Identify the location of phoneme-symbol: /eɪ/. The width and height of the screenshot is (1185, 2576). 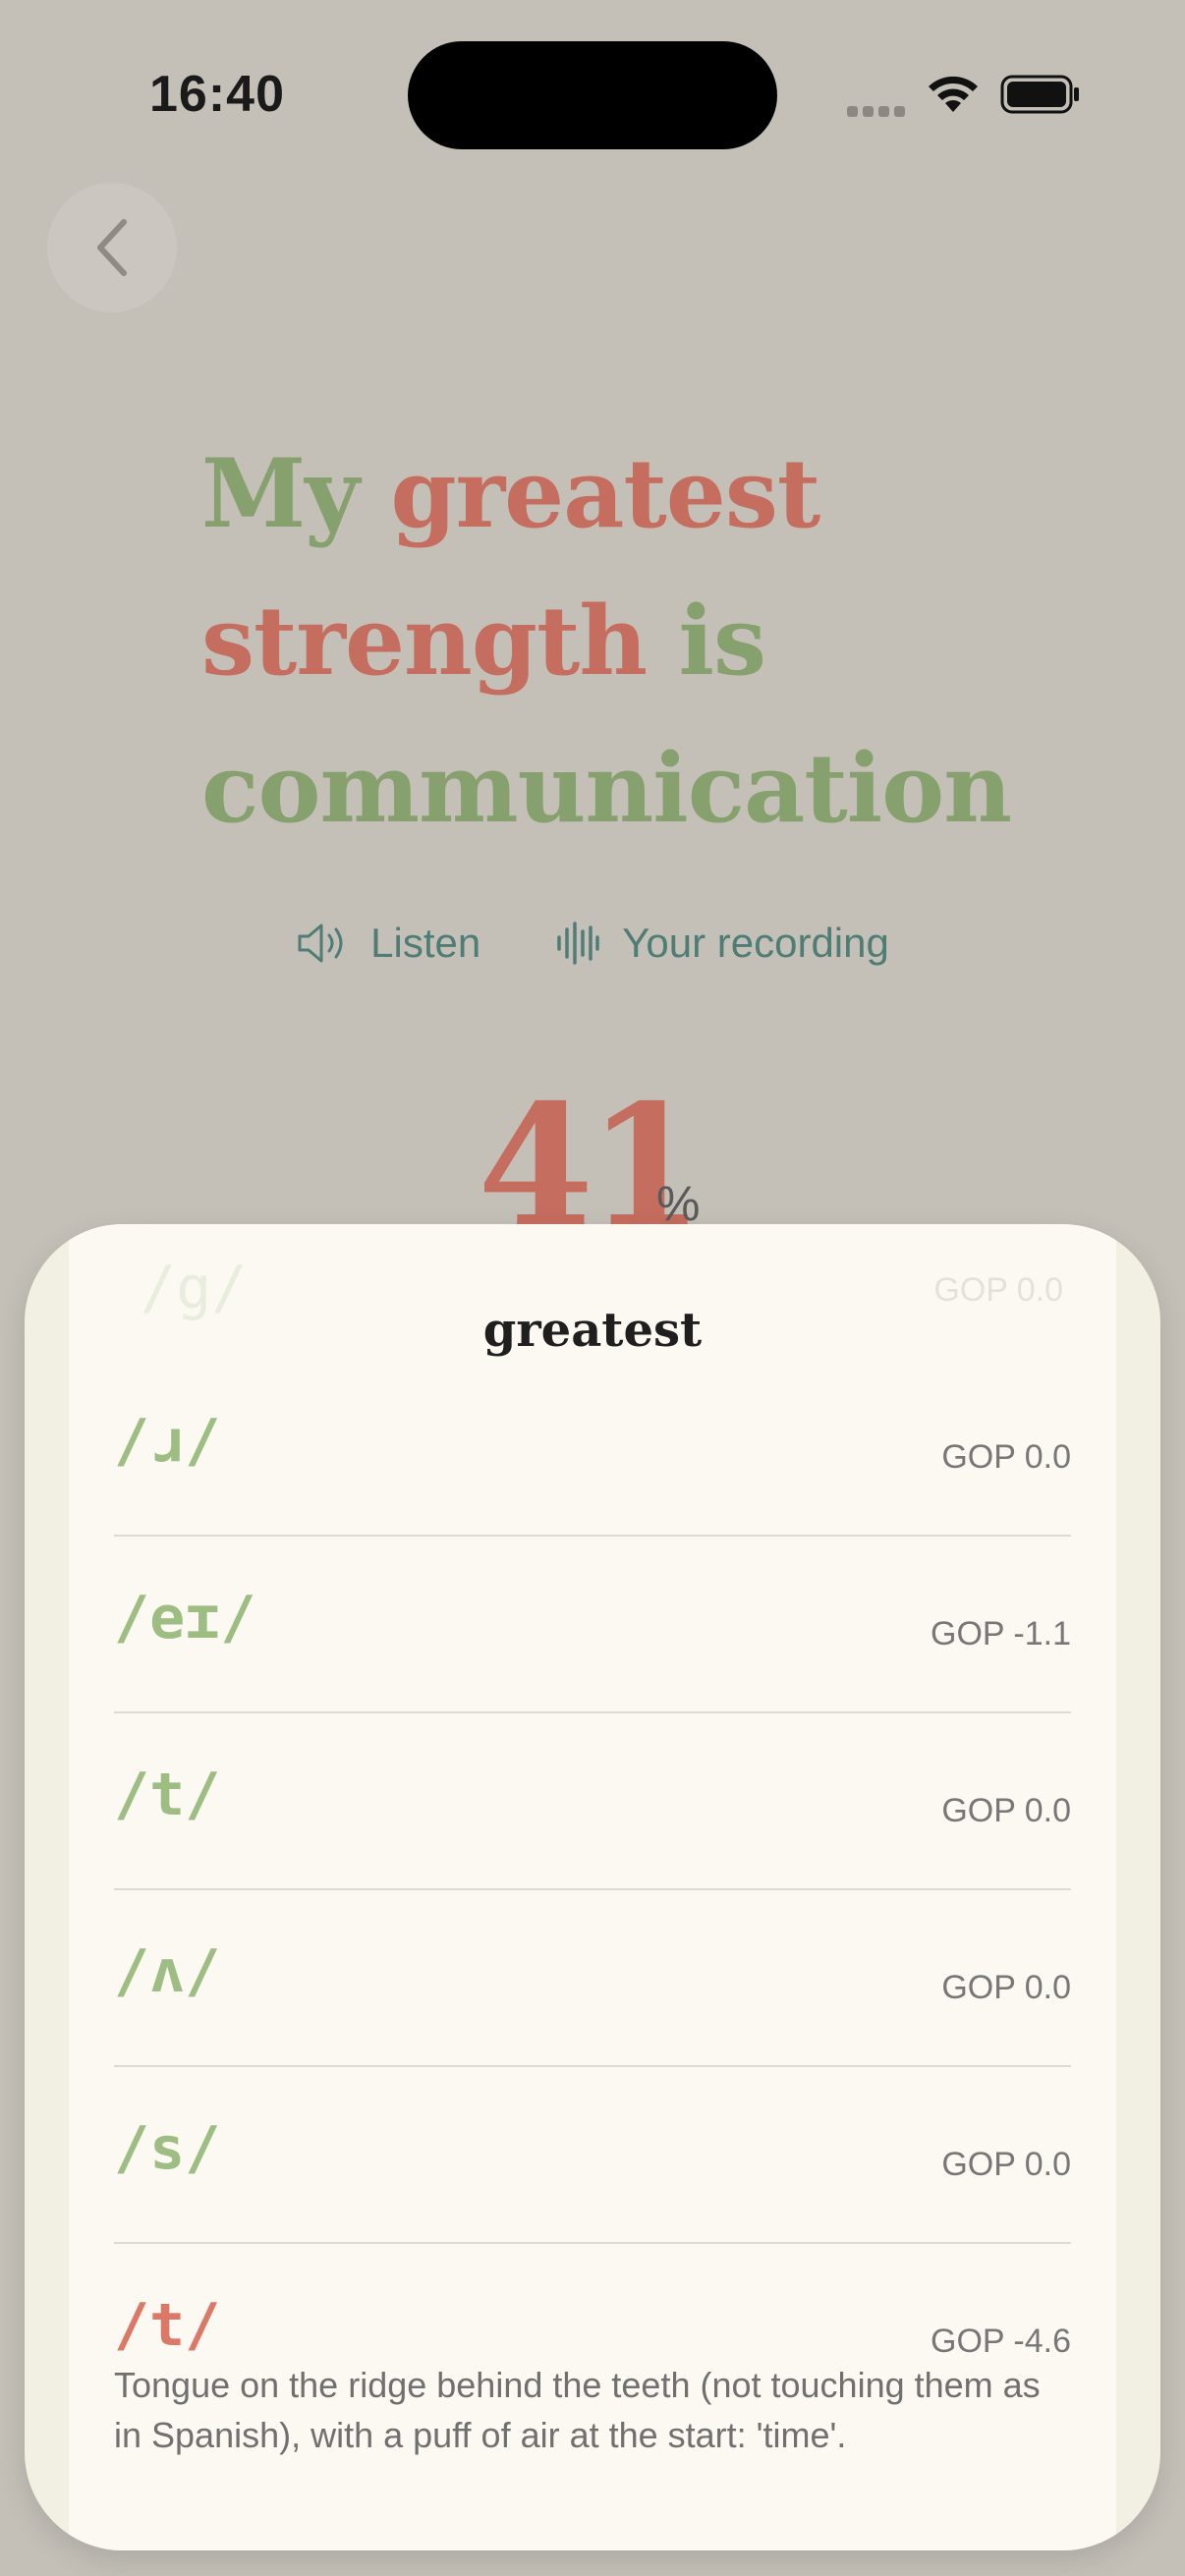
(185, 1618).